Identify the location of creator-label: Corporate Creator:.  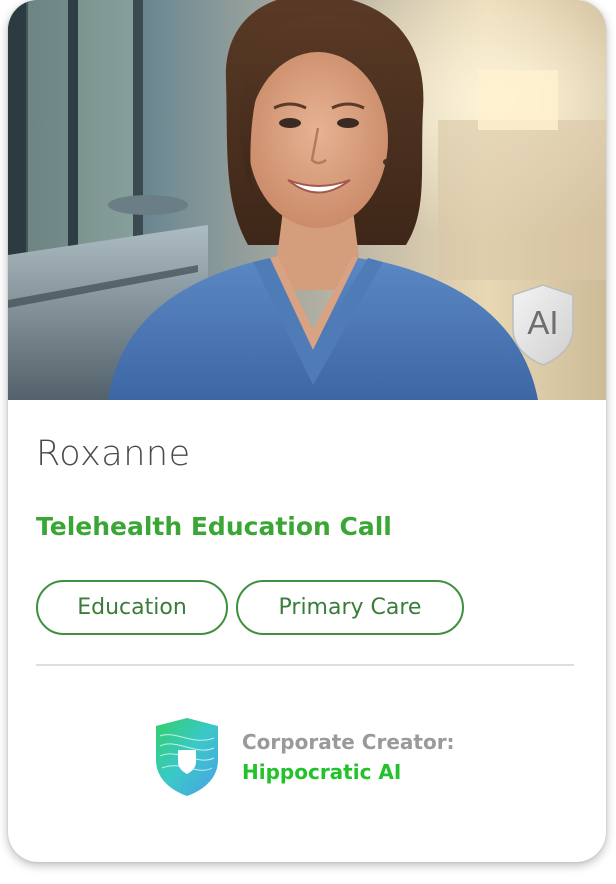
(348, 742).